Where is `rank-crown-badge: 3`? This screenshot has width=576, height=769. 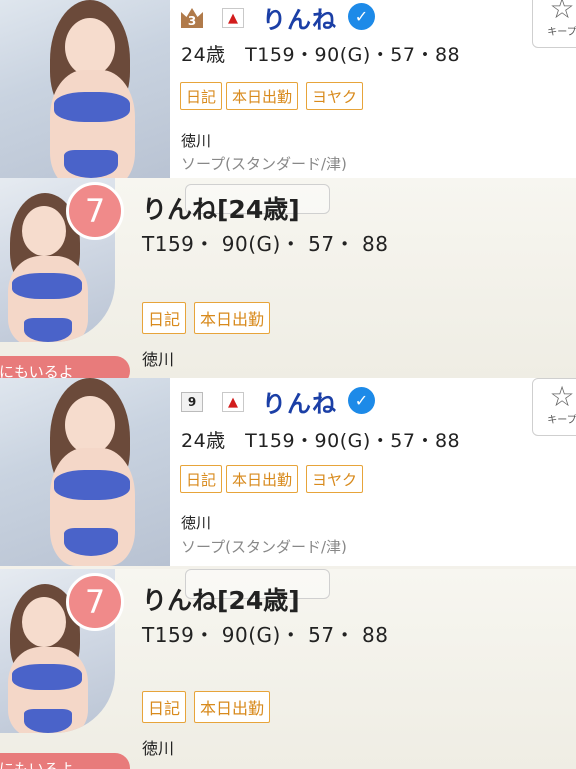 rank-crown-badge: 3 is located at coordinates (192, 18).